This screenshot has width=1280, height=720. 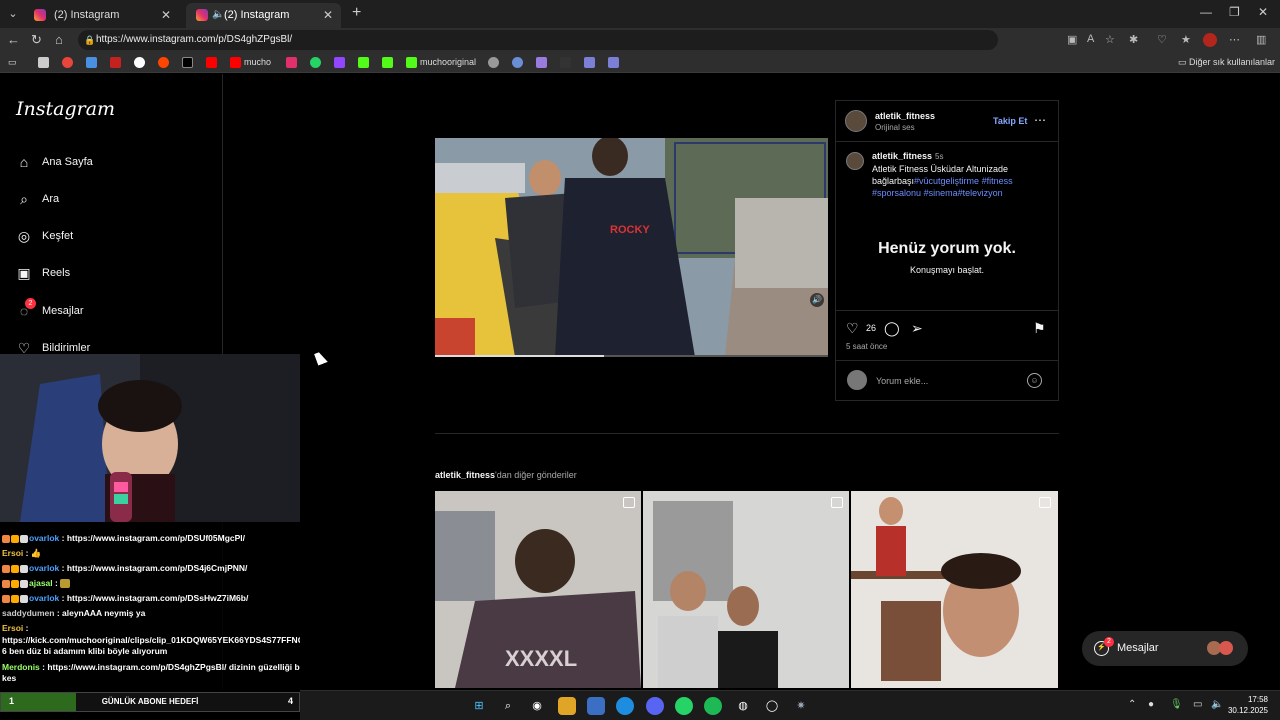 What do you see at coordinates (917, 328) in the screenshot?
I see `share-icon: ➢` at bounding box center [917, 328].